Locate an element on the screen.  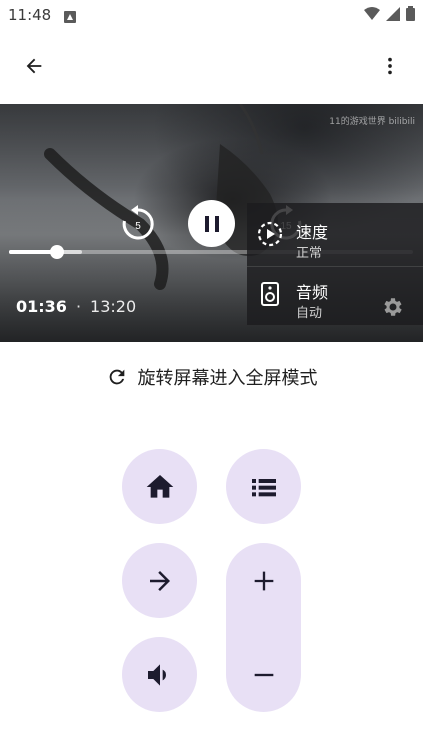
refresh-icon is located at coordinates (116, 377).